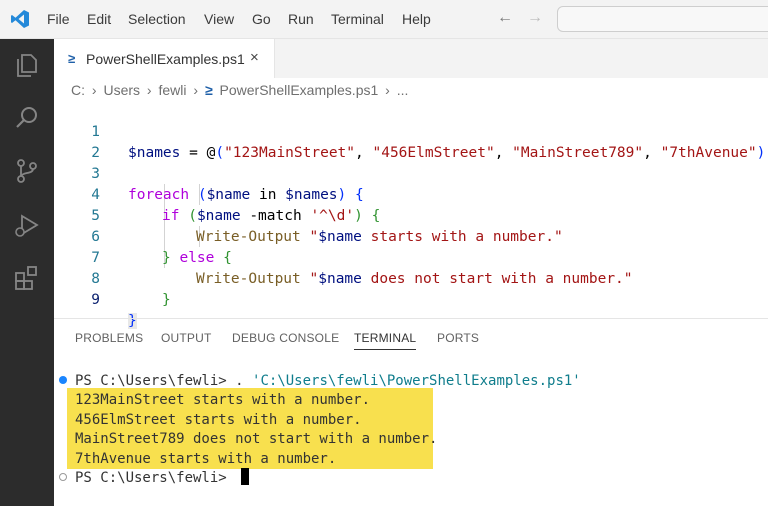 Image resolution: width=768 pixels, height=507 pixels. I want to click on forward-arrow-icon: →, so click(535, 18).